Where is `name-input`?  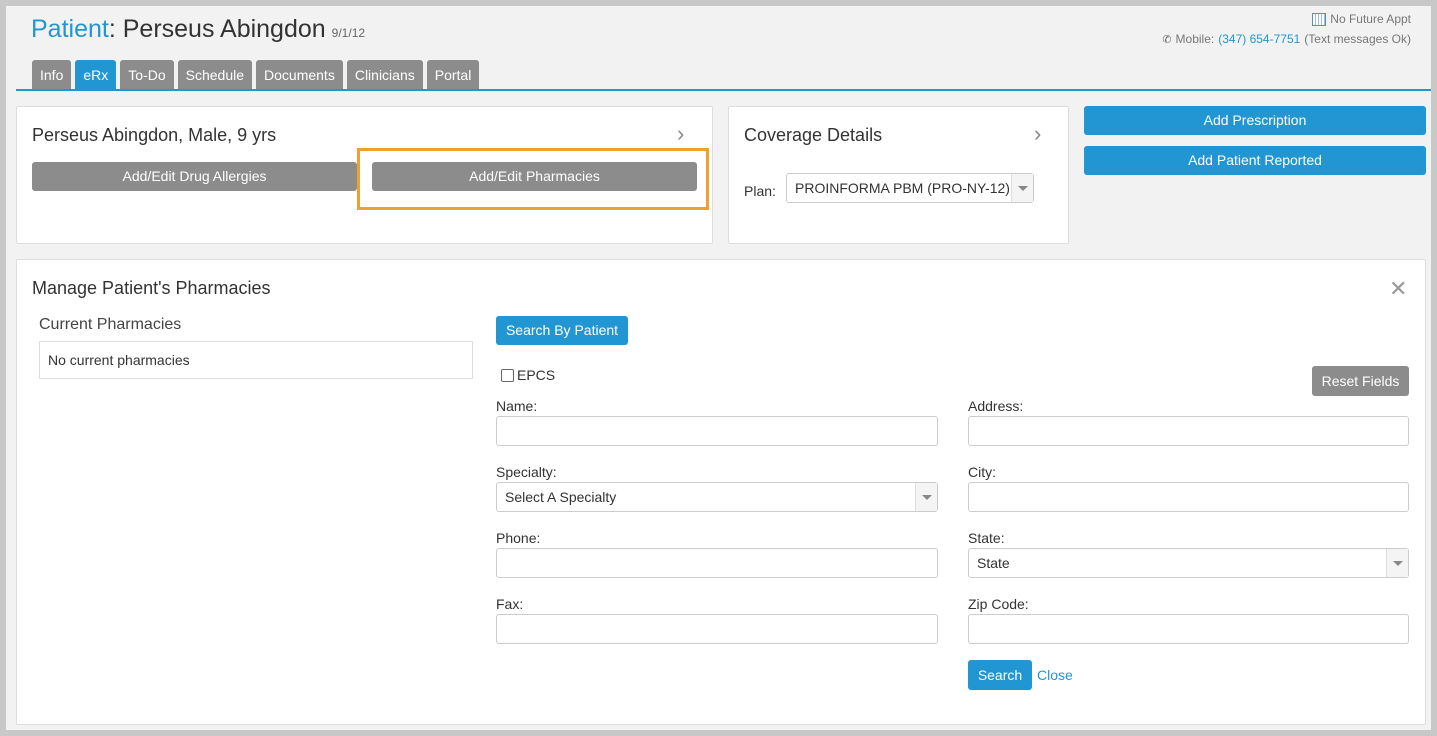
name-input is located at coordinates (717, 431).